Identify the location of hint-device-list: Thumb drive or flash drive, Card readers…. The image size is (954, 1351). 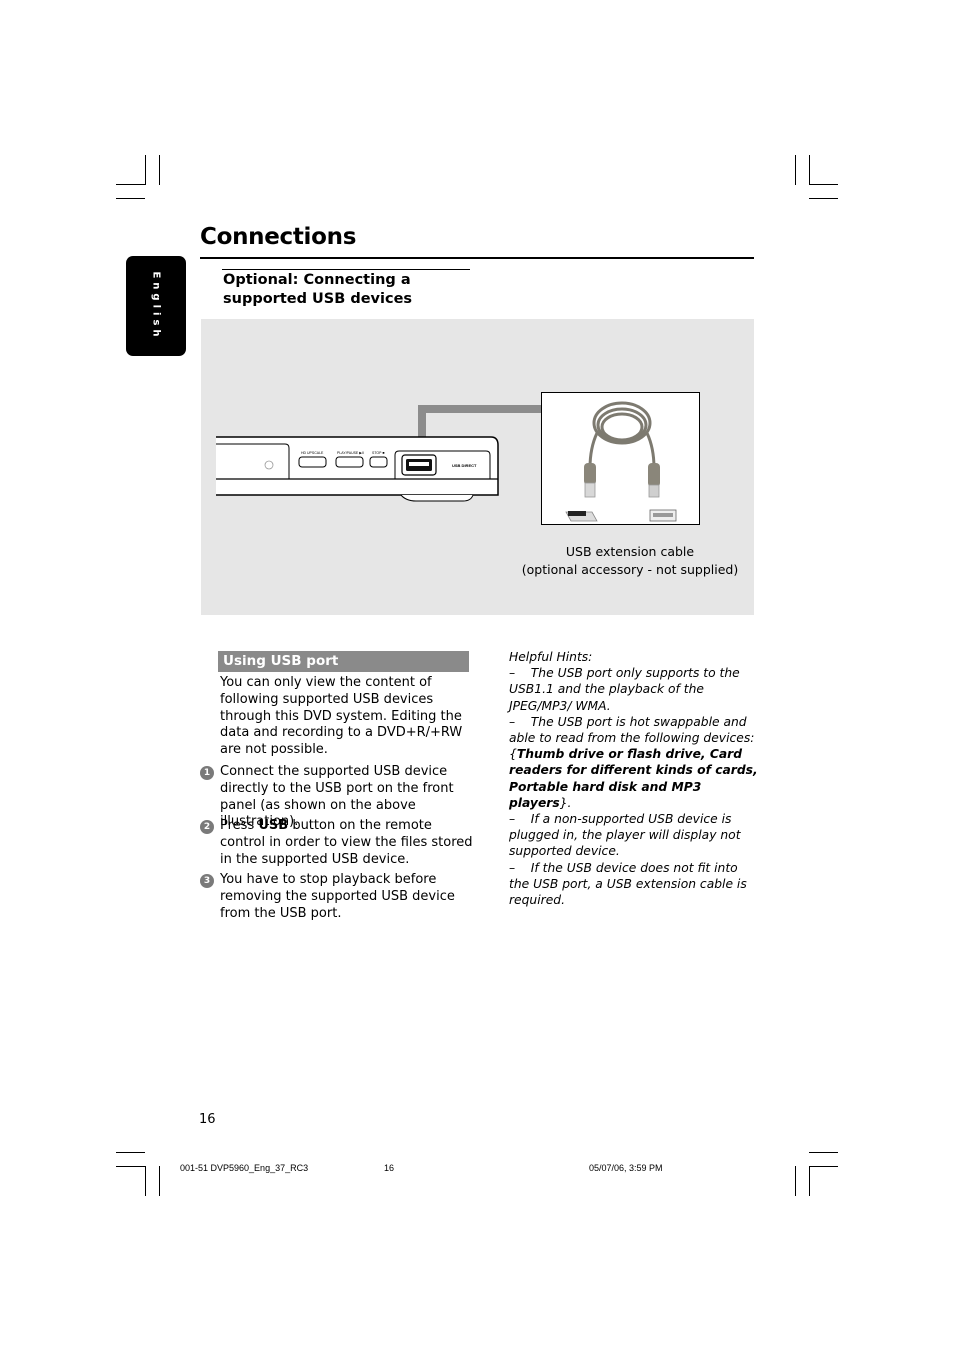
(633, 778).